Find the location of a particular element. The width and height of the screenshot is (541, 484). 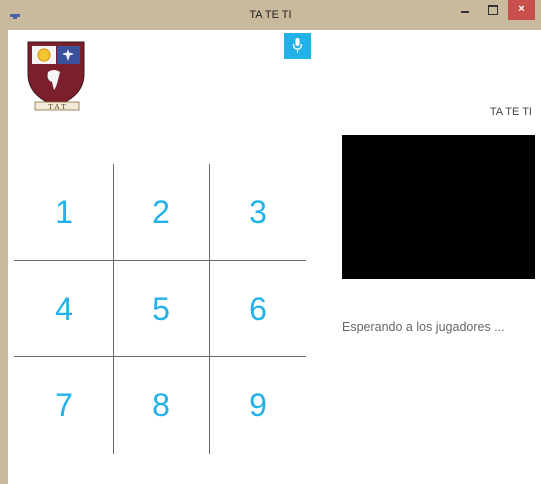

app-title-label: TA TE TI is located at coordinates (510, 112).